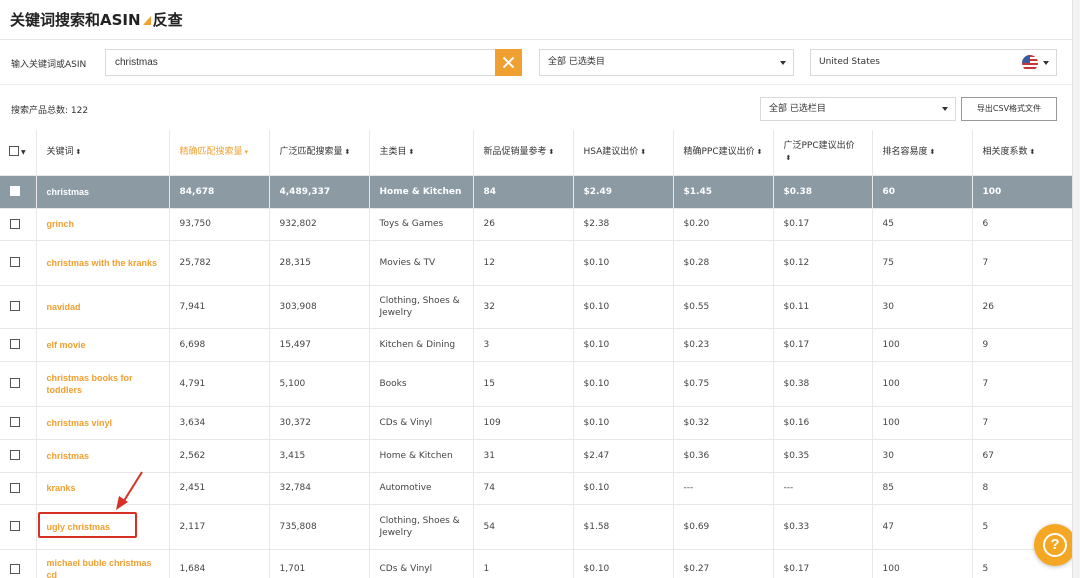 This screenshot has height=578, width=1080. I want to click on cell-broad: 1,701, so click(319, 563).